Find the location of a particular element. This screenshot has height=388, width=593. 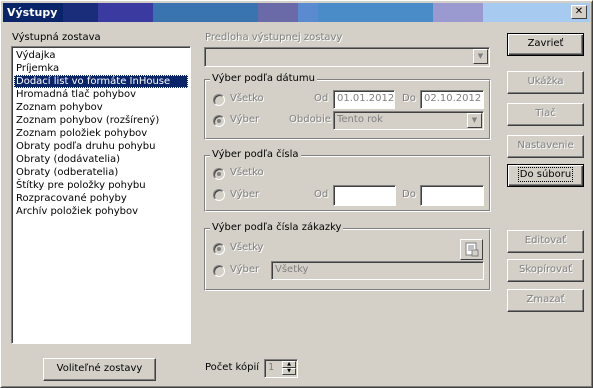

date-from-label: Od is located at coordinates (321, 98).